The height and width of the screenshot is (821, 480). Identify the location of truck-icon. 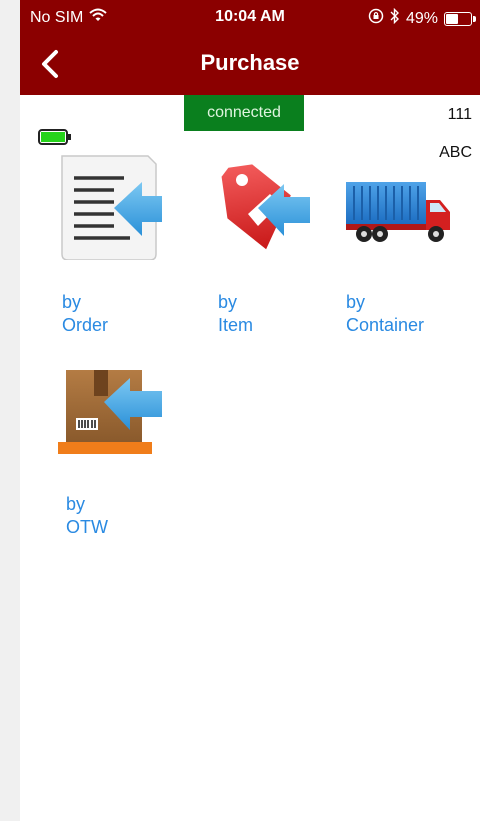
(398, 212).